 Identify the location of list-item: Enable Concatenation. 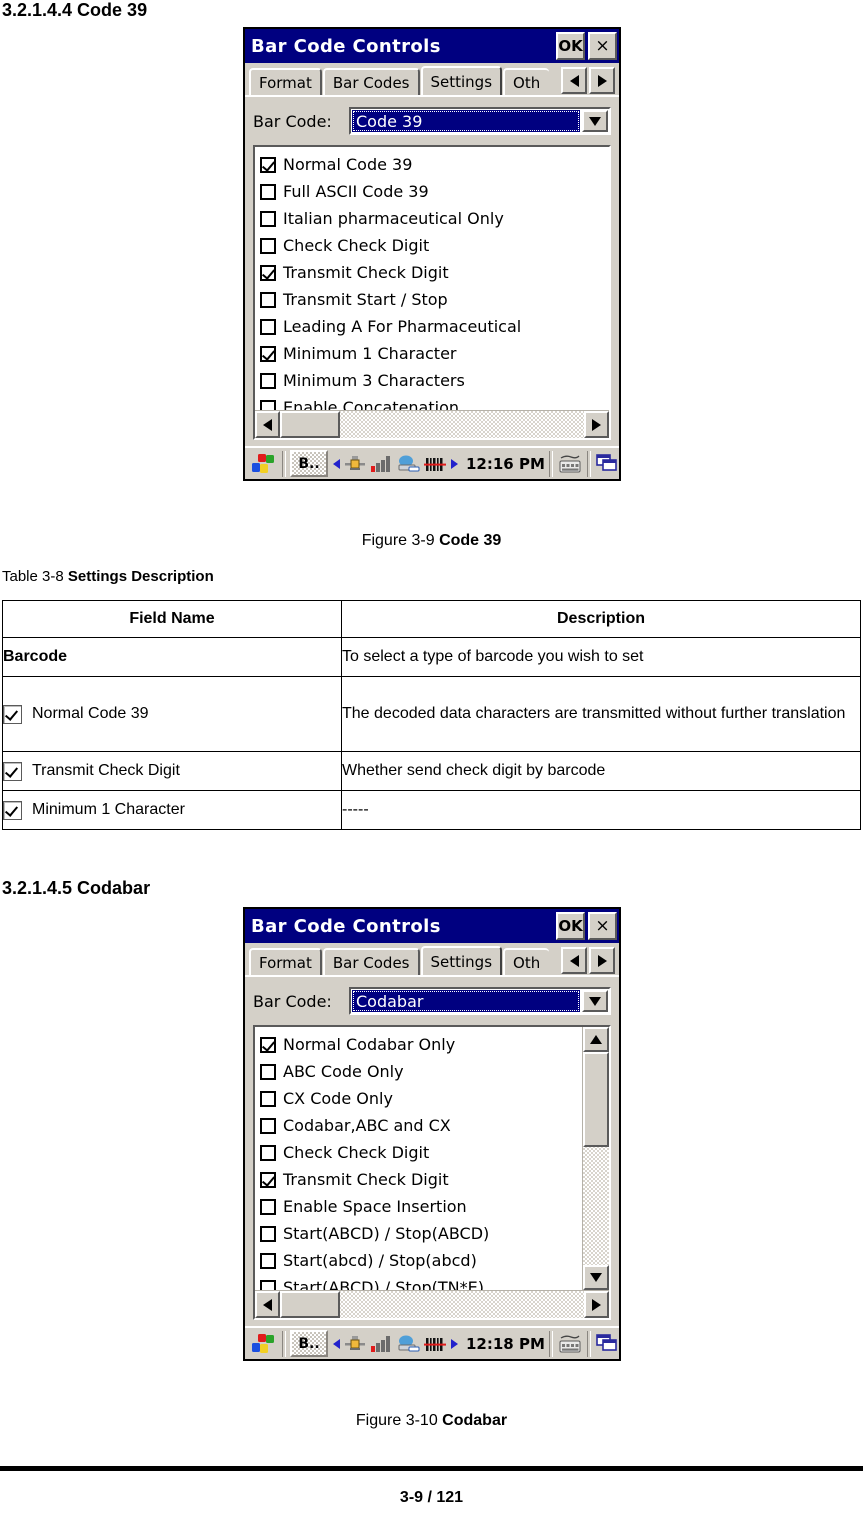
(434, 402).